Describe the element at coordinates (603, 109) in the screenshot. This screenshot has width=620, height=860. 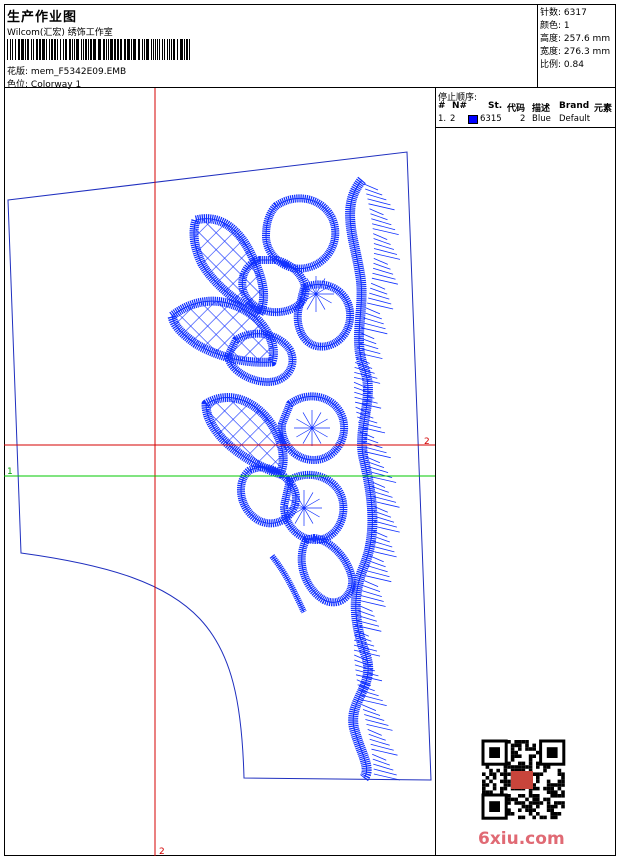
I see `col-element: 元素` at that location.